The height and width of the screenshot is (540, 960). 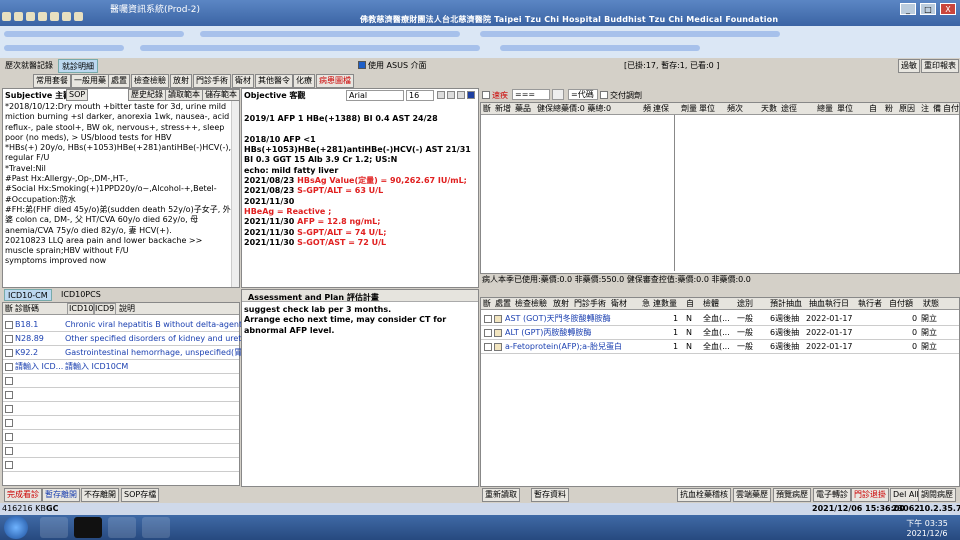 What do you see at coordinates (156, 527) in the screenshot?
I see `taskbar-ie-icon` at bounding box center [156, 527].